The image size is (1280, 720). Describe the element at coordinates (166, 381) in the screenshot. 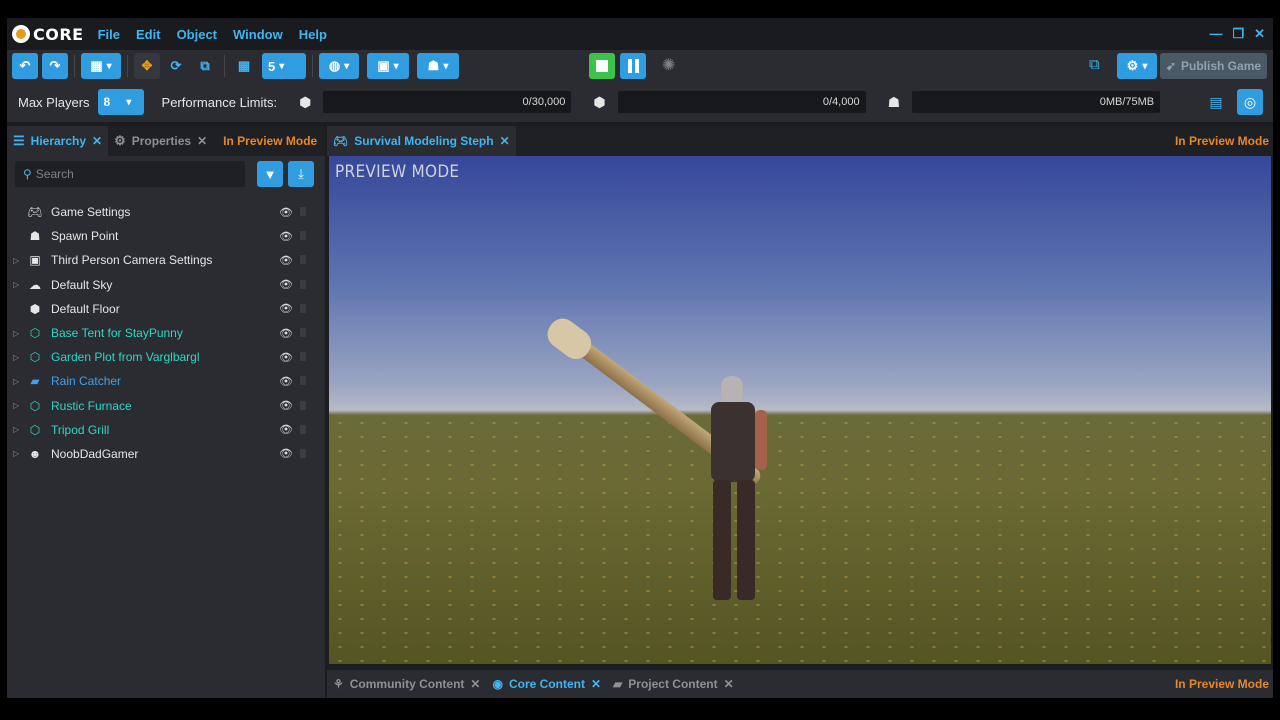

I see `hierarchy-row: ▷ ▰ Rain Catcher 👁︎` at that location.